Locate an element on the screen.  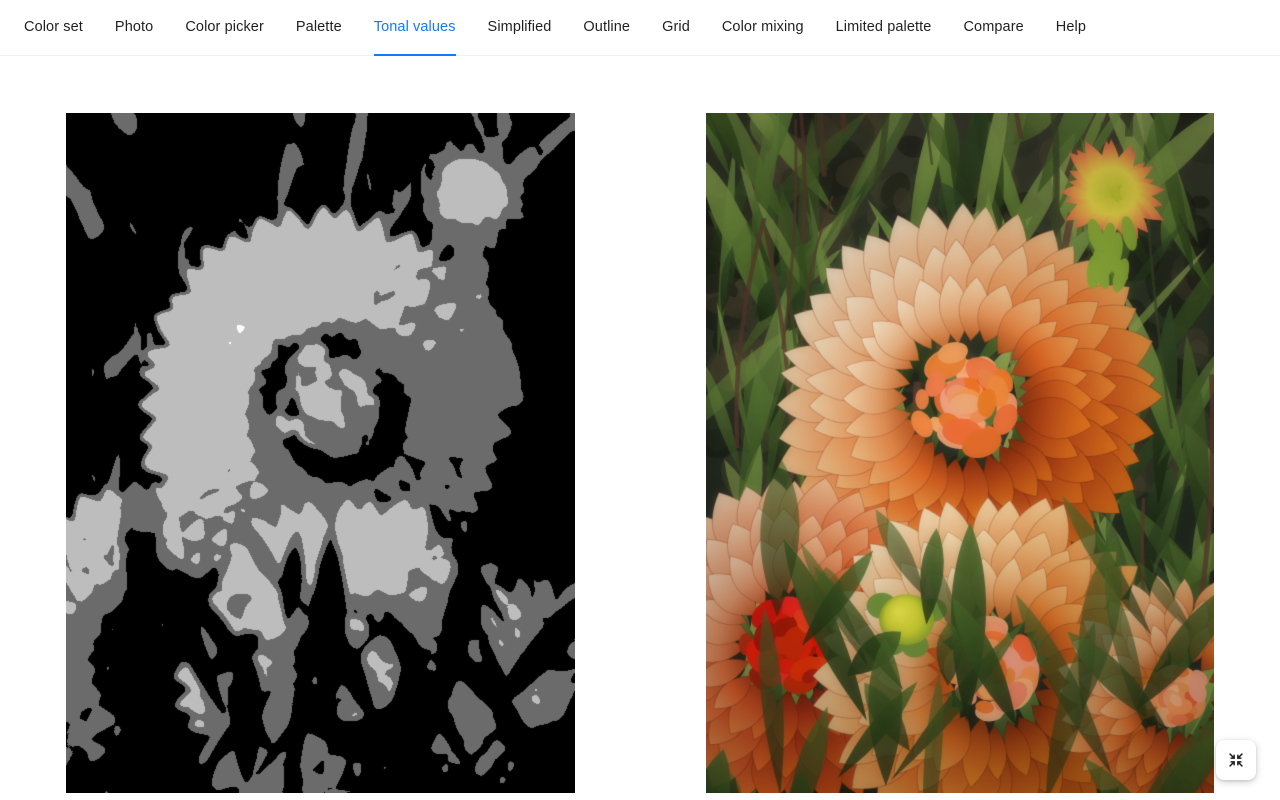
tab-color-set: Color set is located at coordinates (53, 27).